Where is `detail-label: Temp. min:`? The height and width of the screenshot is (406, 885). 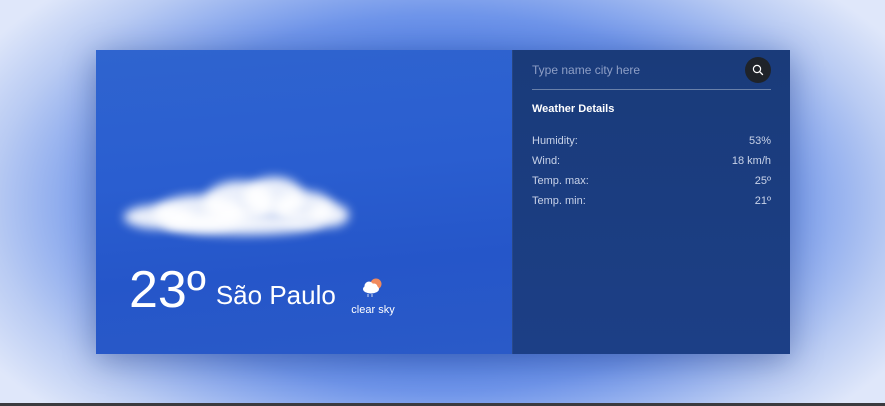
detail-label: Temp. min: is located at coordinates (559, 201).